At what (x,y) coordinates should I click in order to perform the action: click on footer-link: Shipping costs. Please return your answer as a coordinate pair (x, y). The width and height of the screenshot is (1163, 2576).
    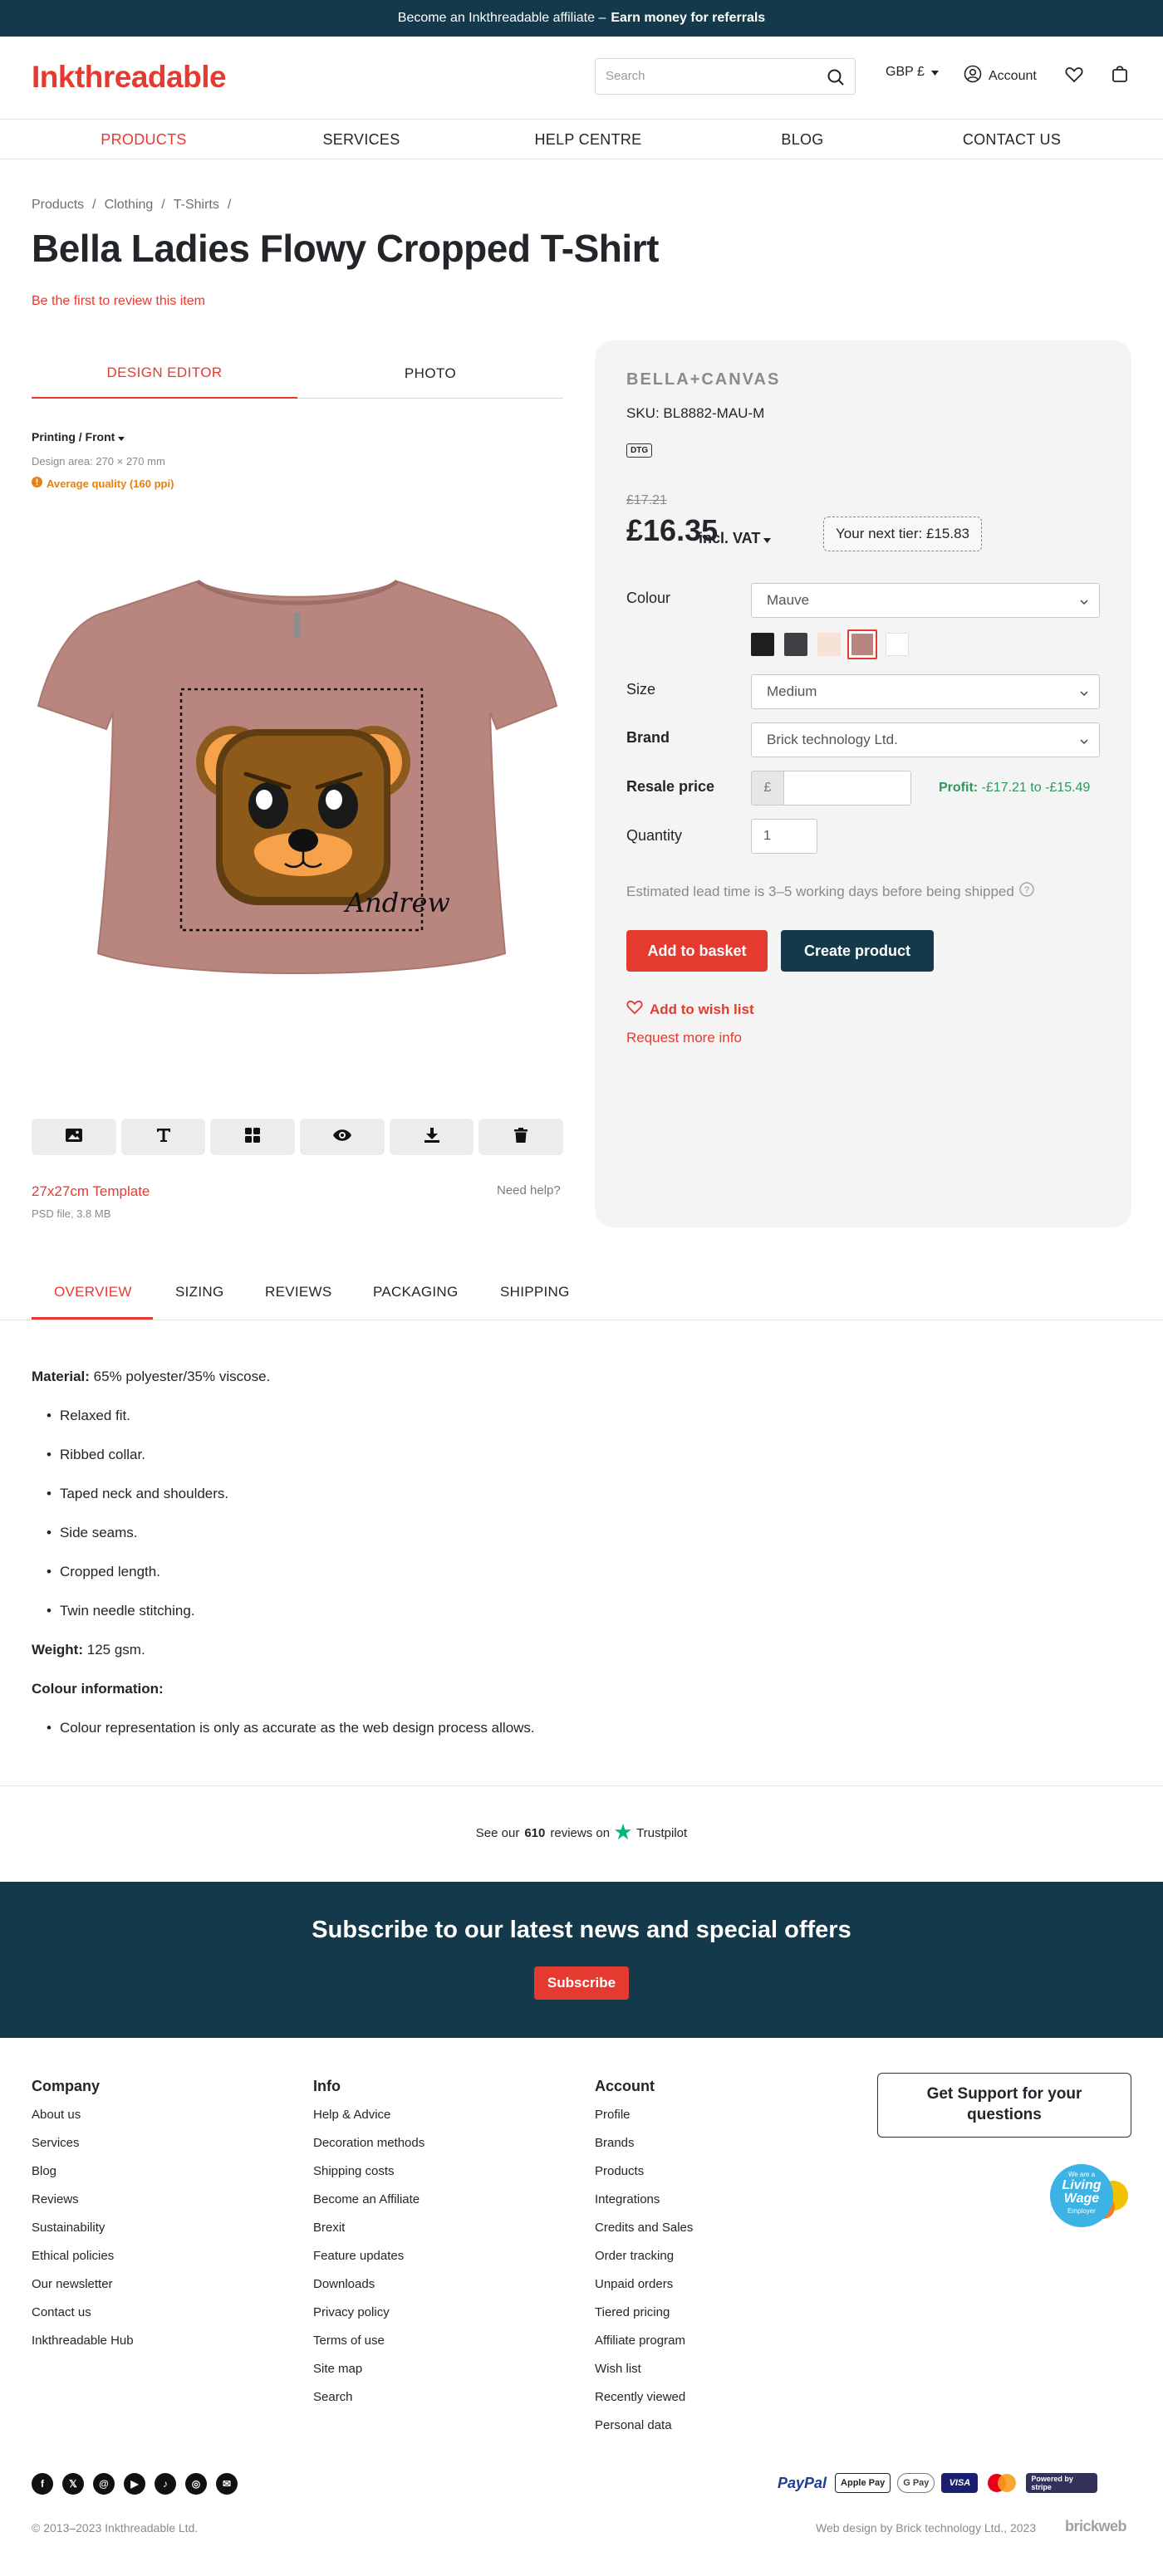
    Looking at the image, I should click on (354, 2171).